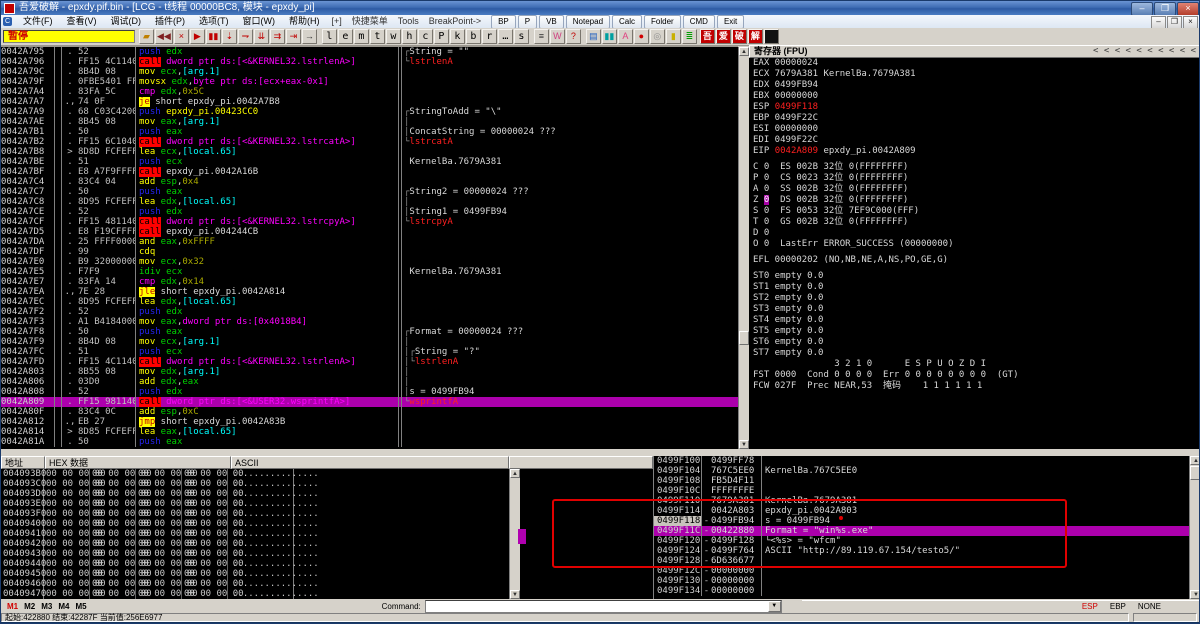 Image resolution: width=1200 pixels, height=624 pixels. Describe the element at coordinates (974, 51) in the screenshot. I see `registers-header: 寄存器 (FPU) < < < < < < < < < <` at that location.